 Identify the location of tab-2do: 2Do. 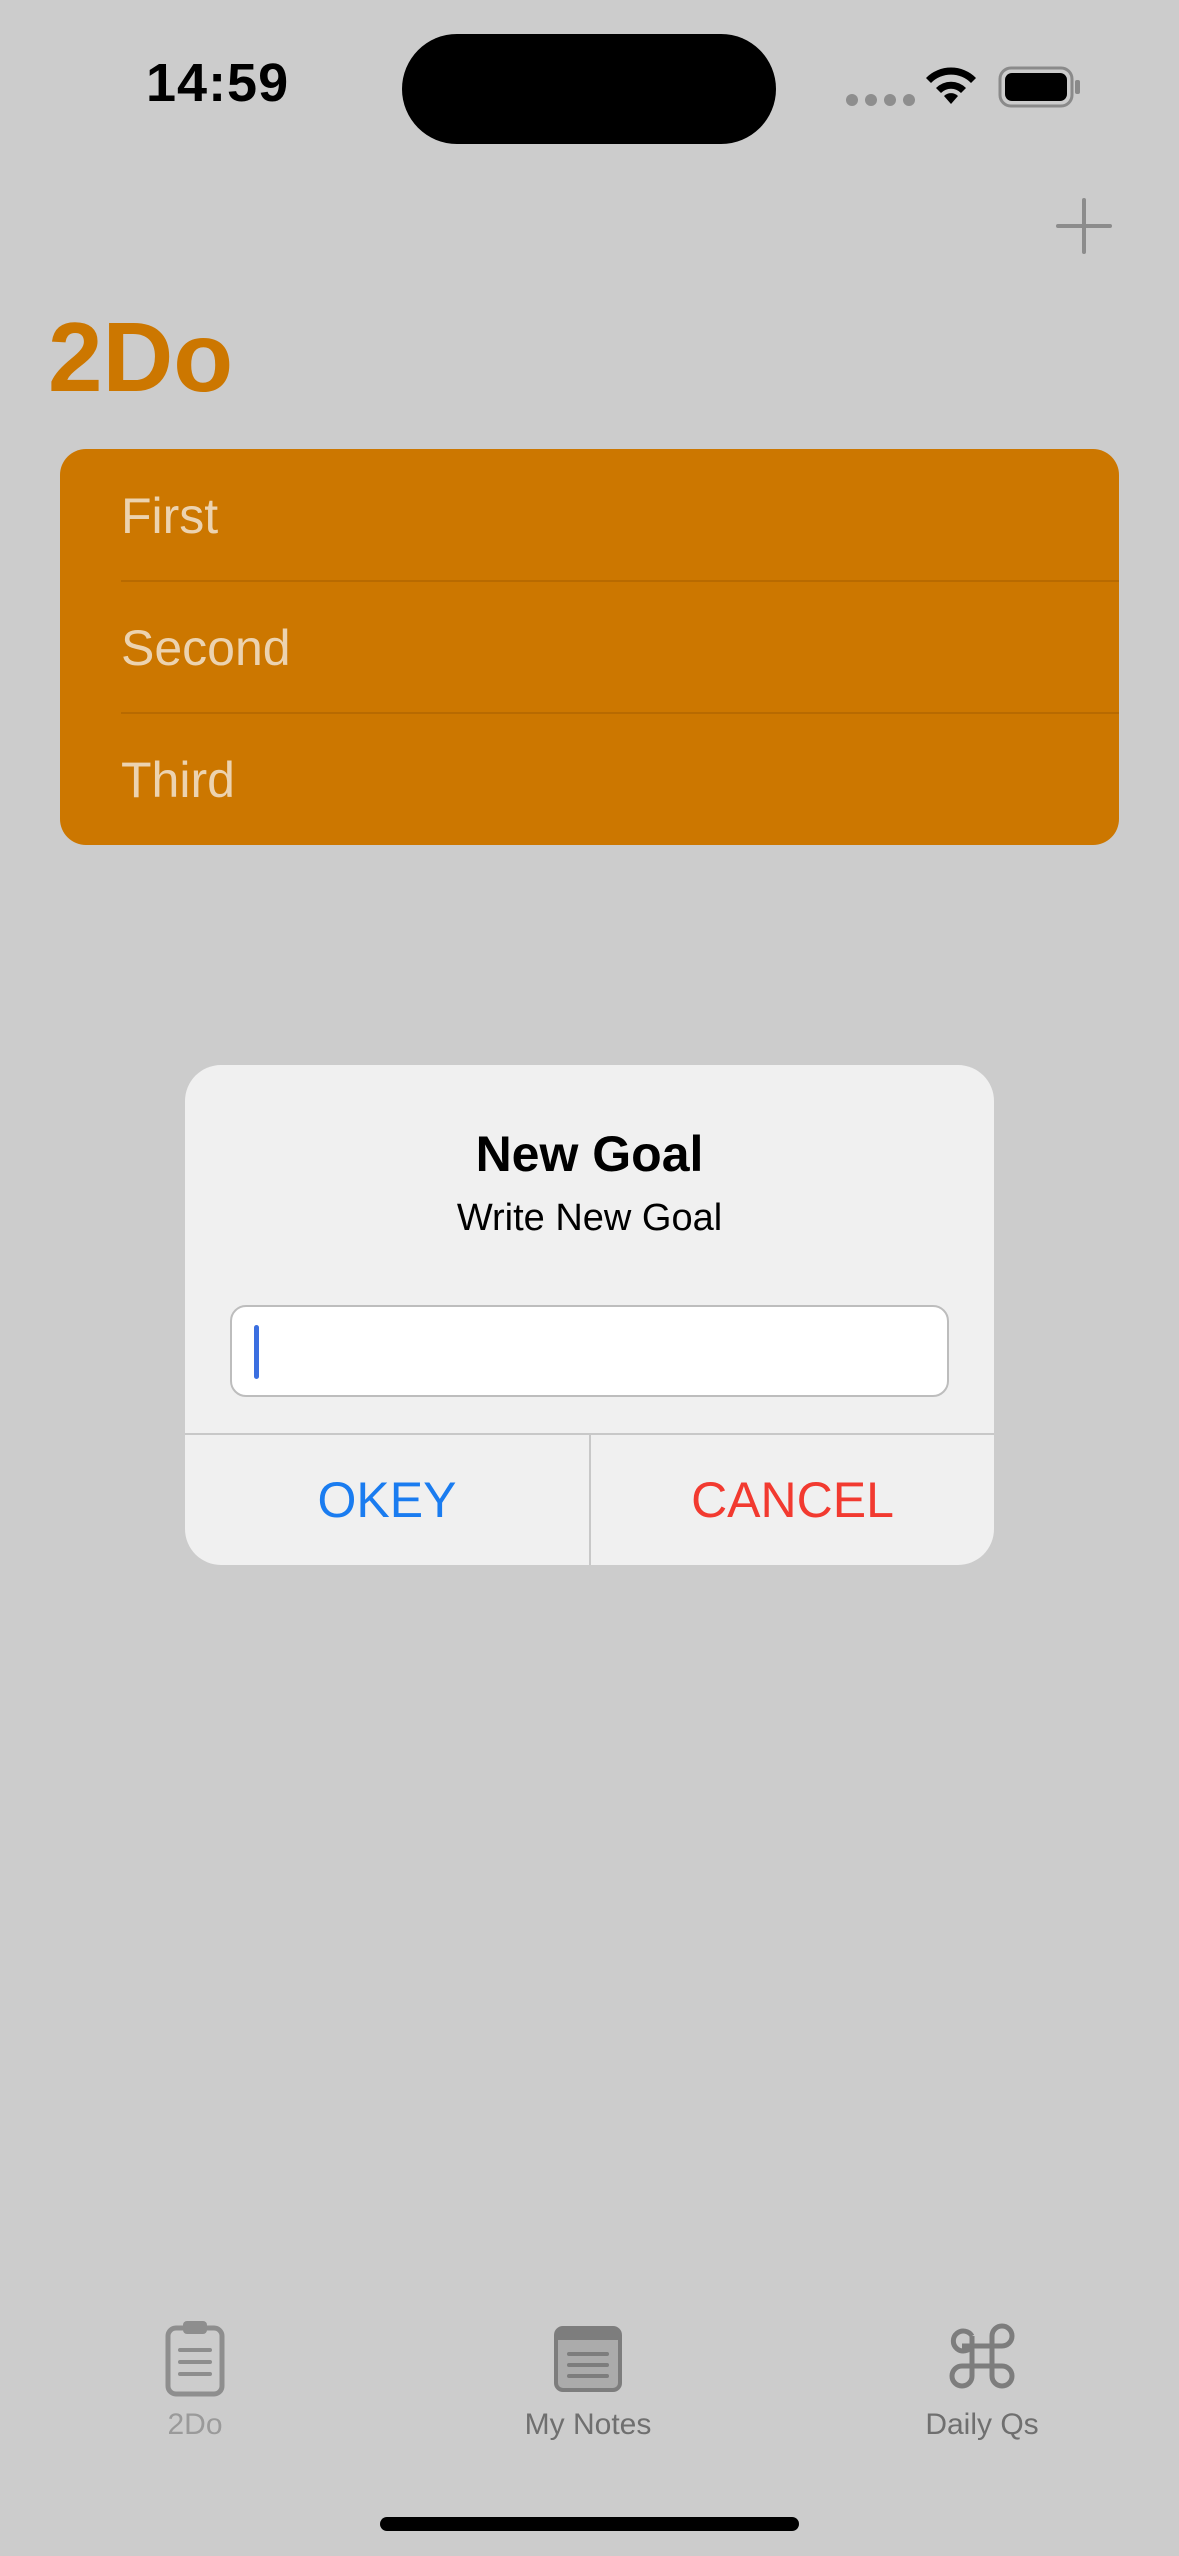
(195, 2380).